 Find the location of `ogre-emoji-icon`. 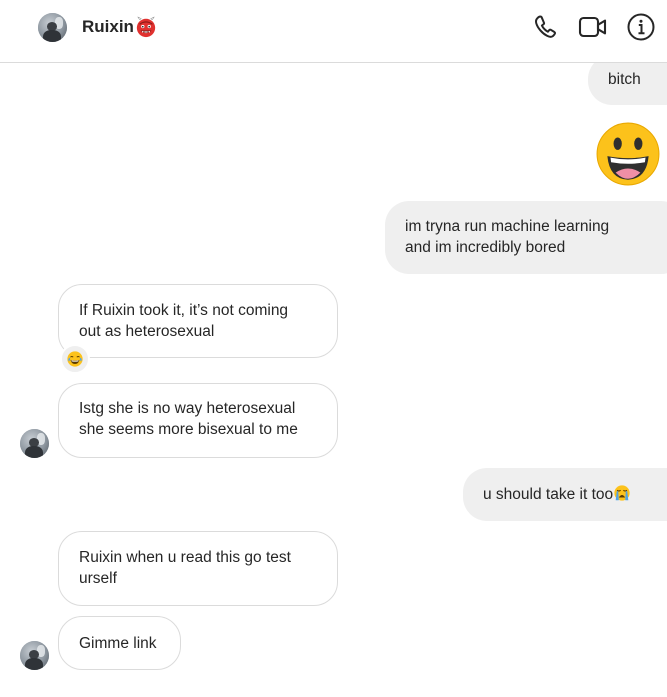

ogre-emoji-icon is located at coordinates (146, 27).